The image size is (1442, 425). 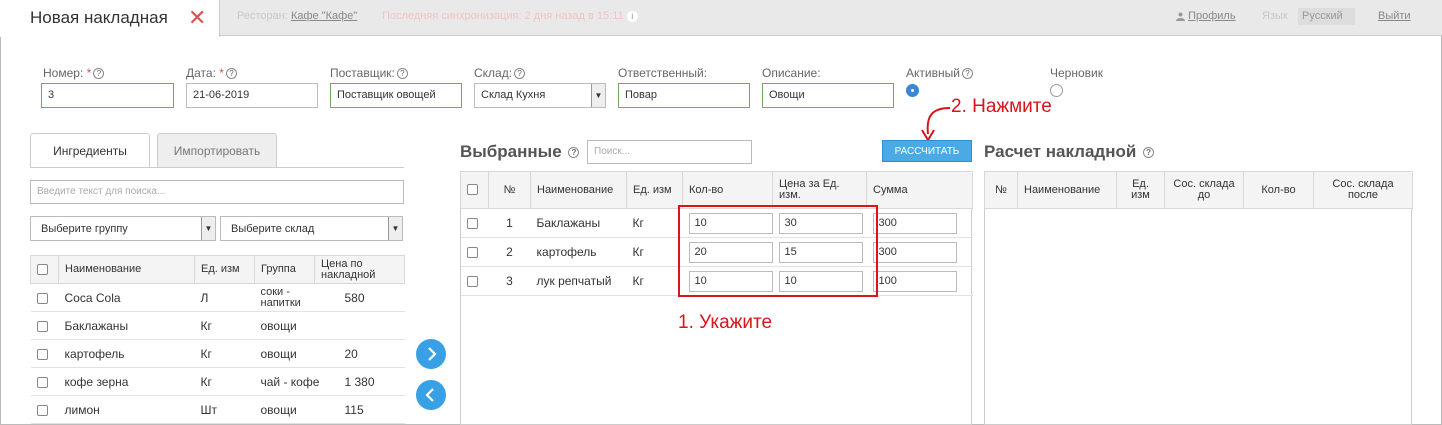 What do you see at coordinates (578, 281) in the screenshot?
I see `cell-name: лук репчатый` at bounding box center [578, 281].